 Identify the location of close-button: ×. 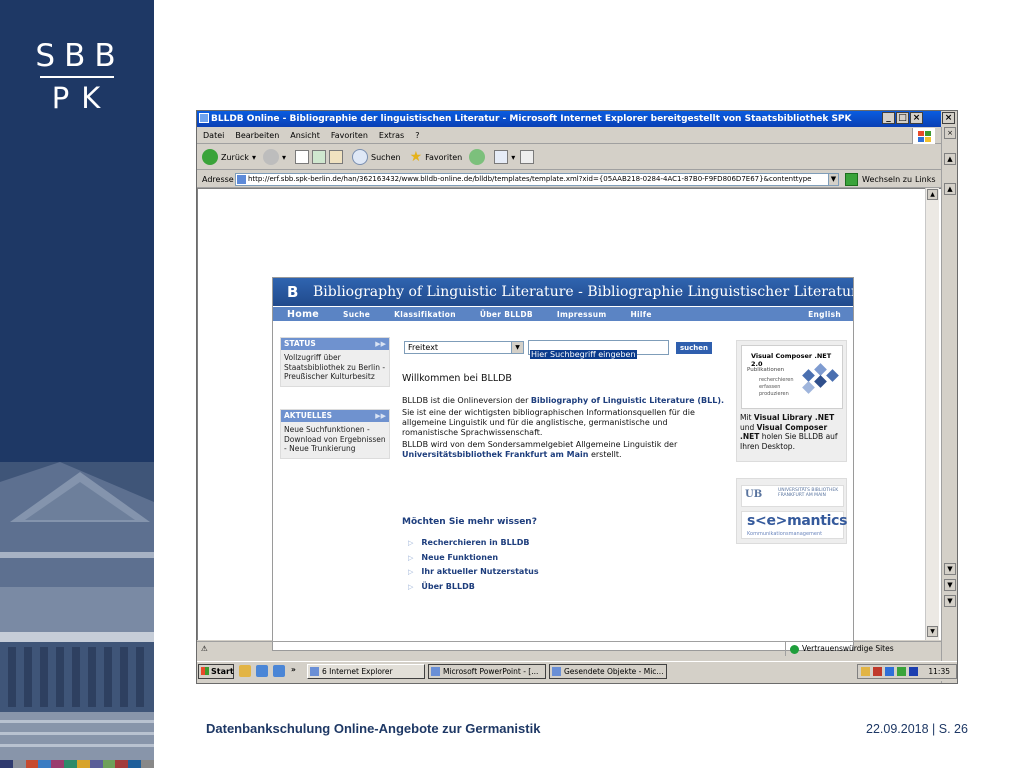
(916, 118).